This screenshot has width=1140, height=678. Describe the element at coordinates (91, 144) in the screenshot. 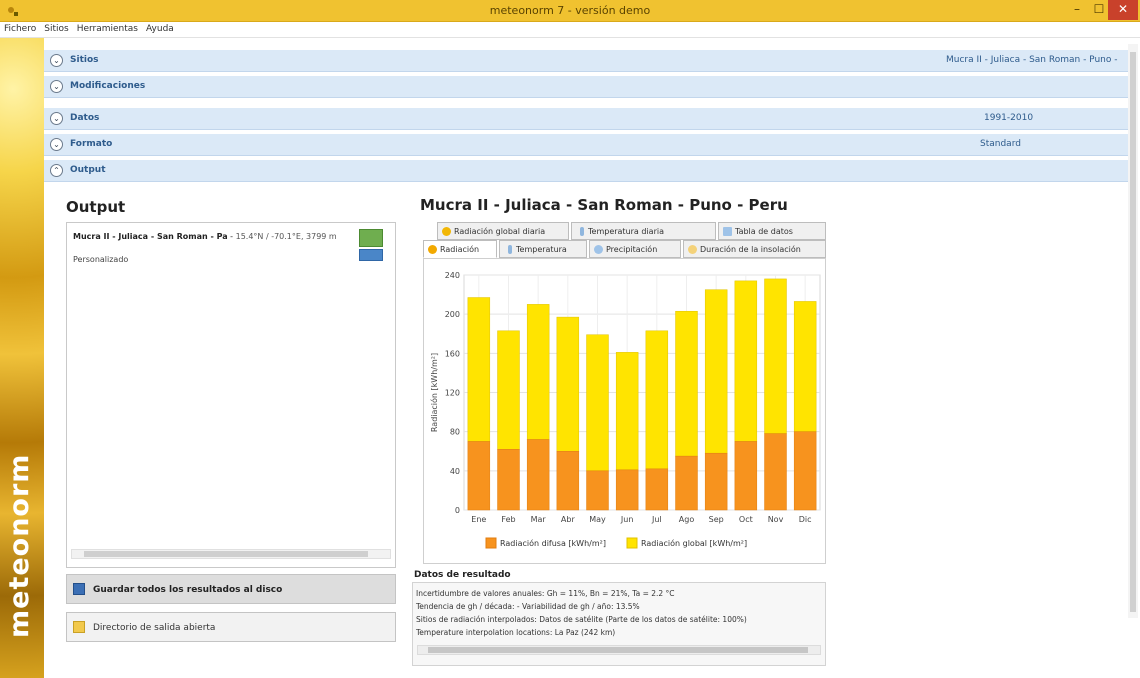

I see `section-label: Formato` at that location.